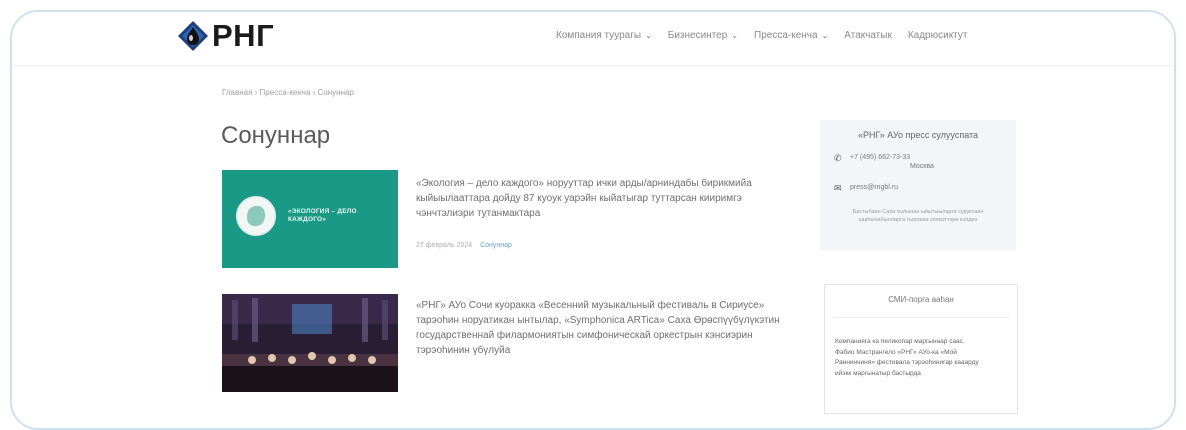 This screenshot has height=430, width=1186. I want to click on nav-item-label: Пресса-кенча, so click(786, 35).